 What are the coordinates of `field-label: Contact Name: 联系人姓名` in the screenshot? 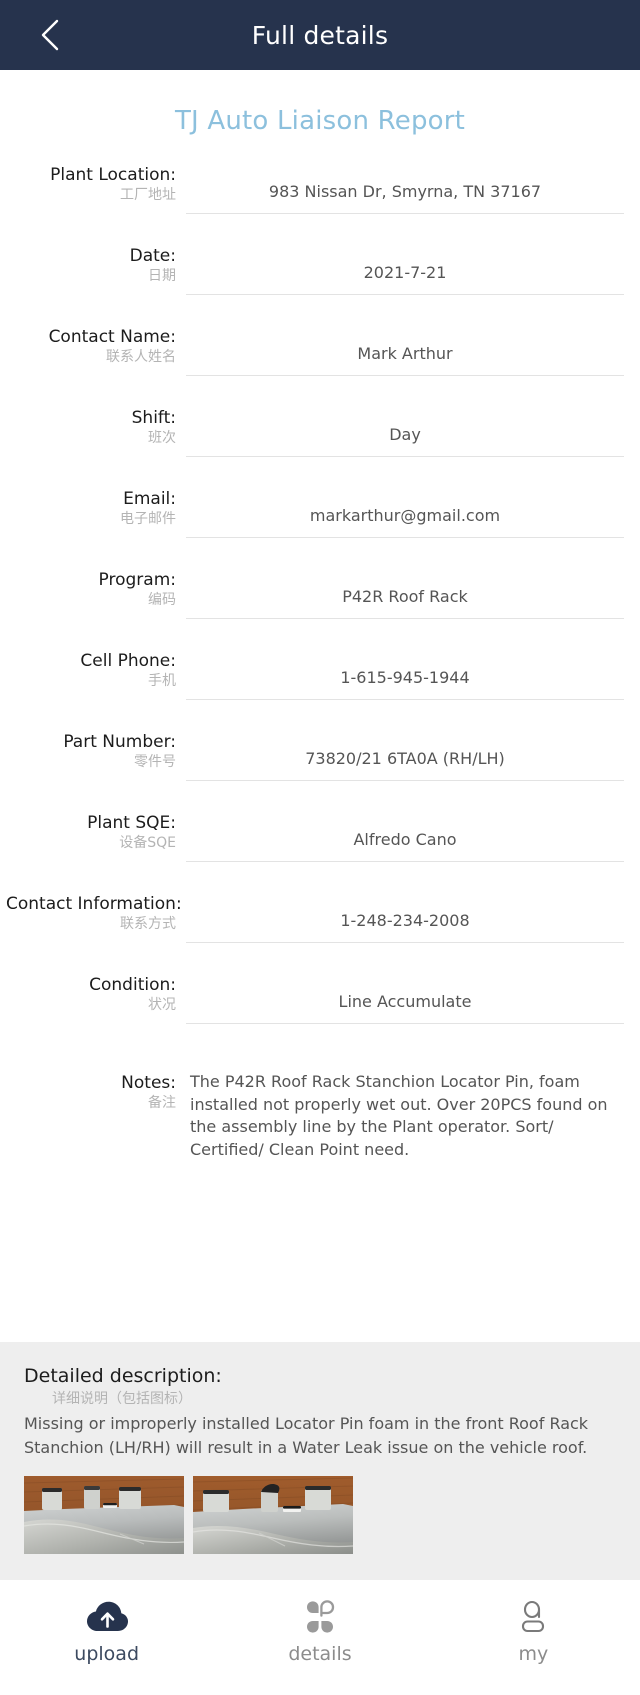 It's located at (96, 346).